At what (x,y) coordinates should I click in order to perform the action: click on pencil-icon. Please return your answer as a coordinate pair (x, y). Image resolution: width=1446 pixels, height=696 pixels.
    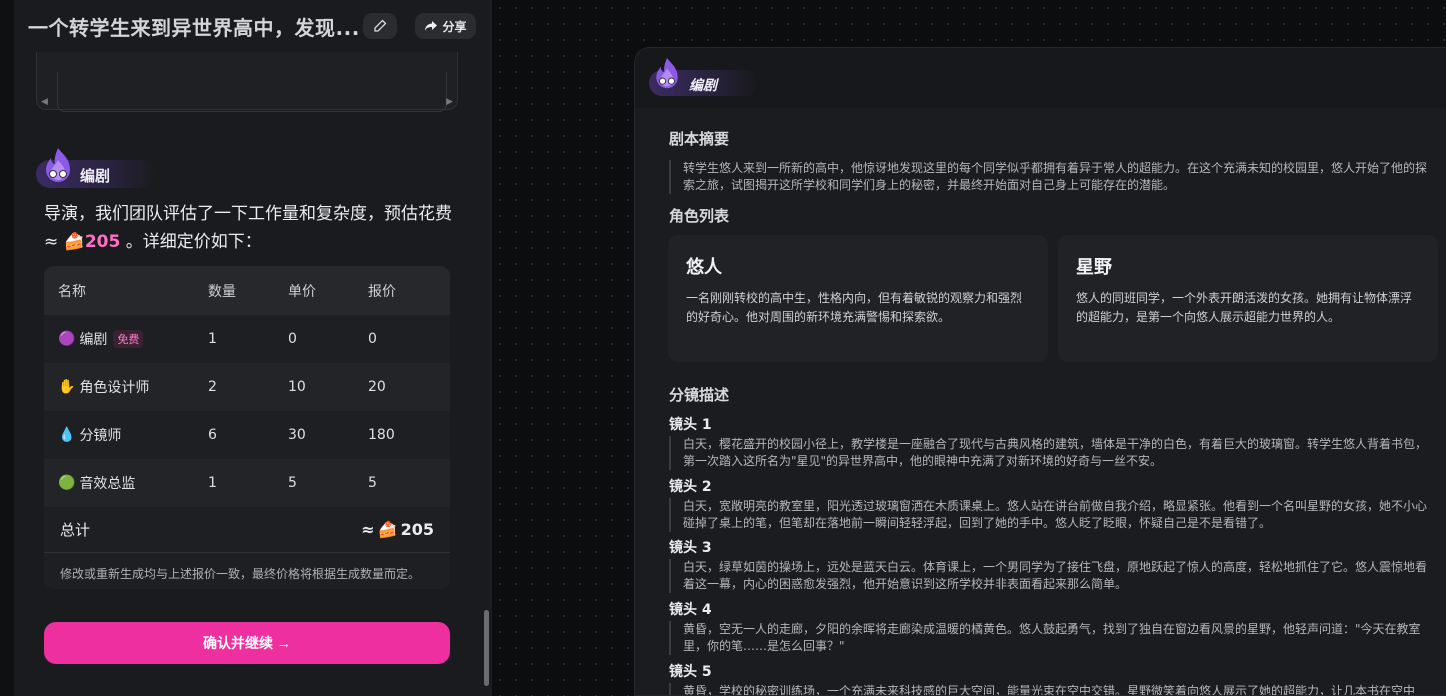
    Looking at the image, I should click on (380, 25).